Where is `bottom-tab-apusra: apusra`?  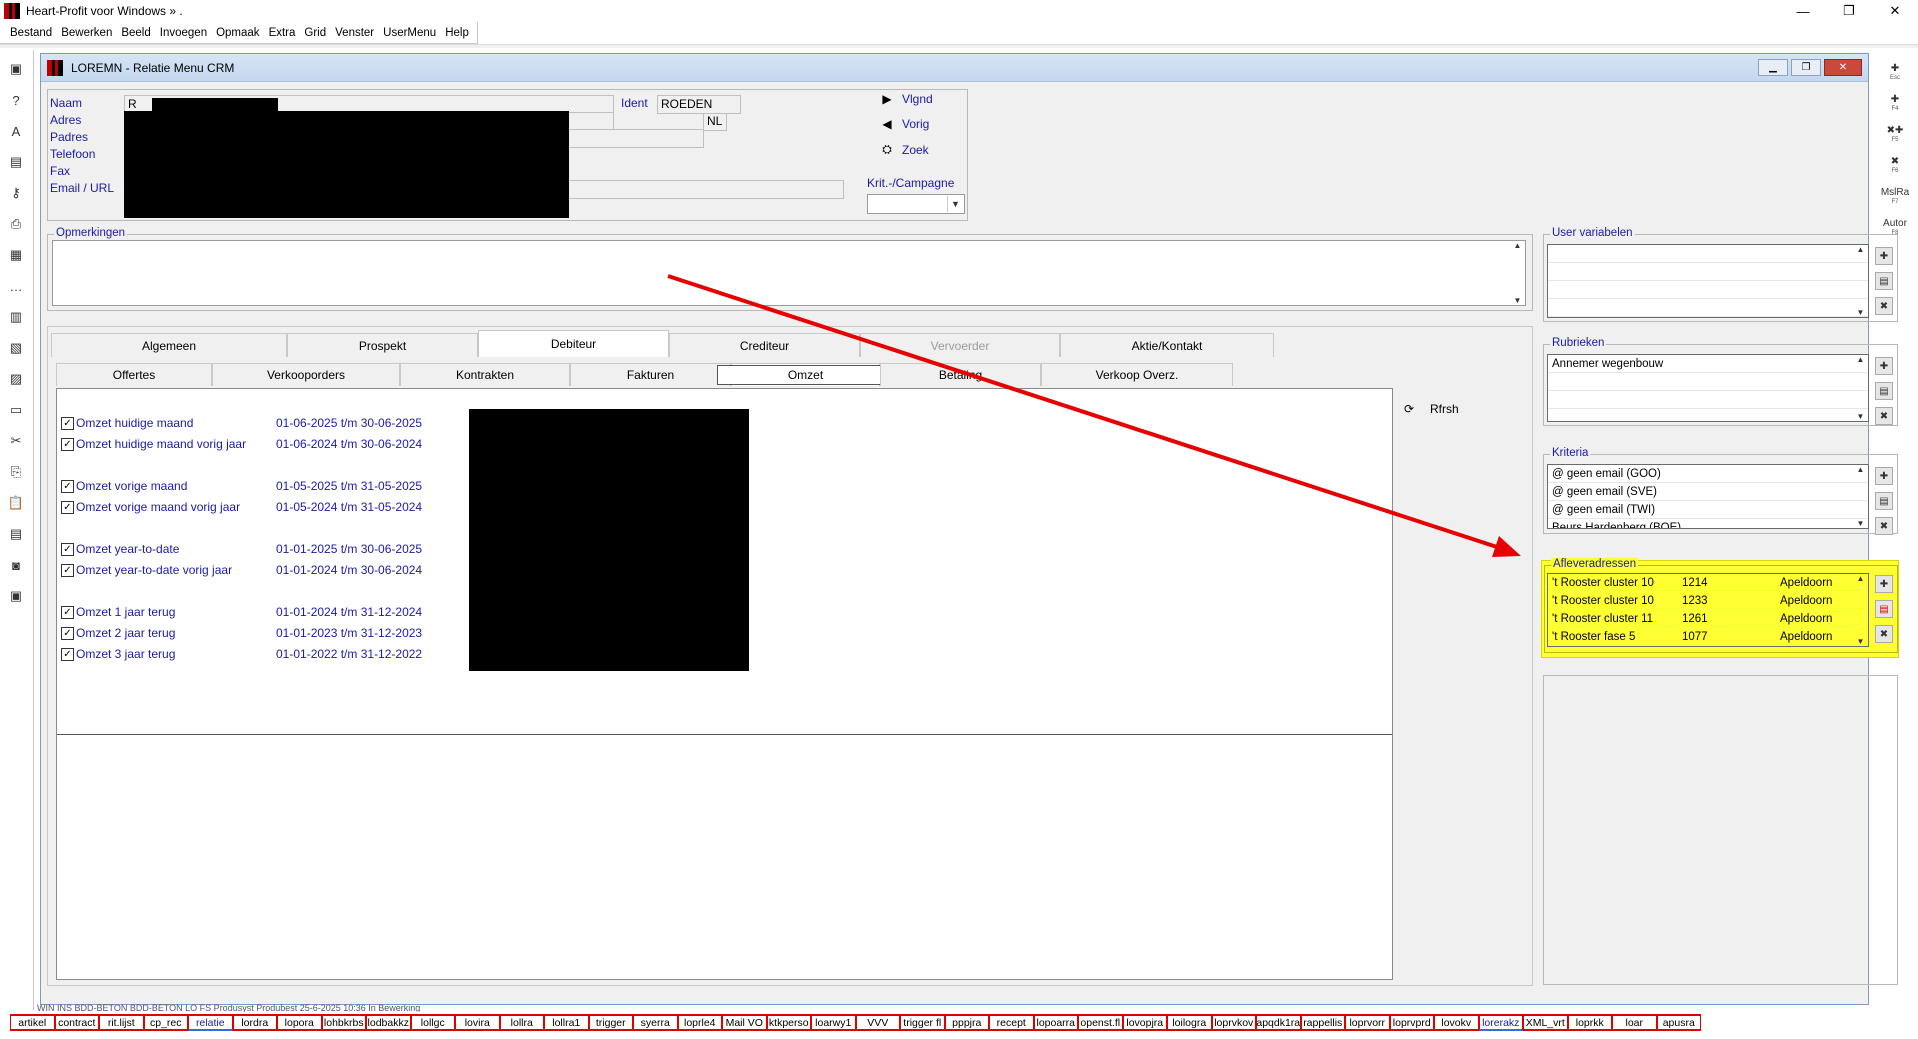
bottom-tab-apusra: apusra is located at coordinates (1678, 1022).